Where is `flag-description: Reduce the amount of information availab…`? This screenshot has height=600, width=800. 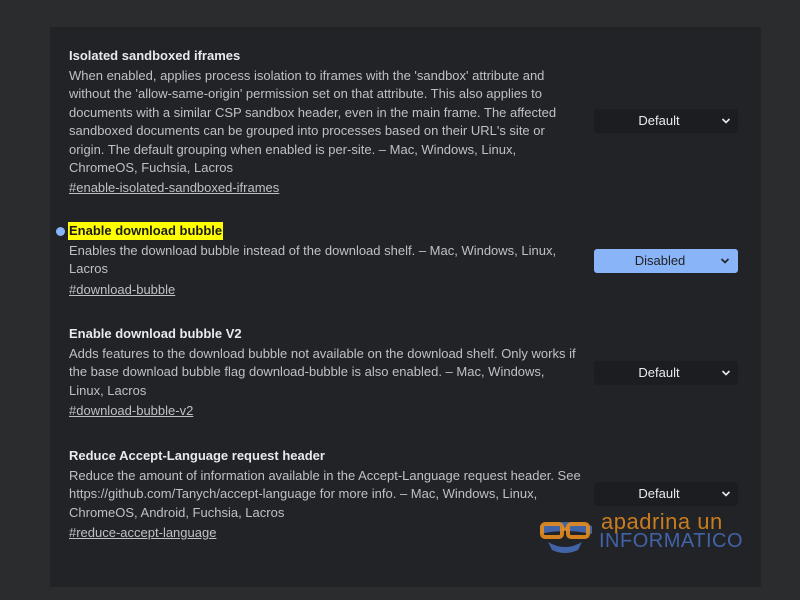 flag-description: Reduce the amount of information availab… is located at coordinates (325, 494).